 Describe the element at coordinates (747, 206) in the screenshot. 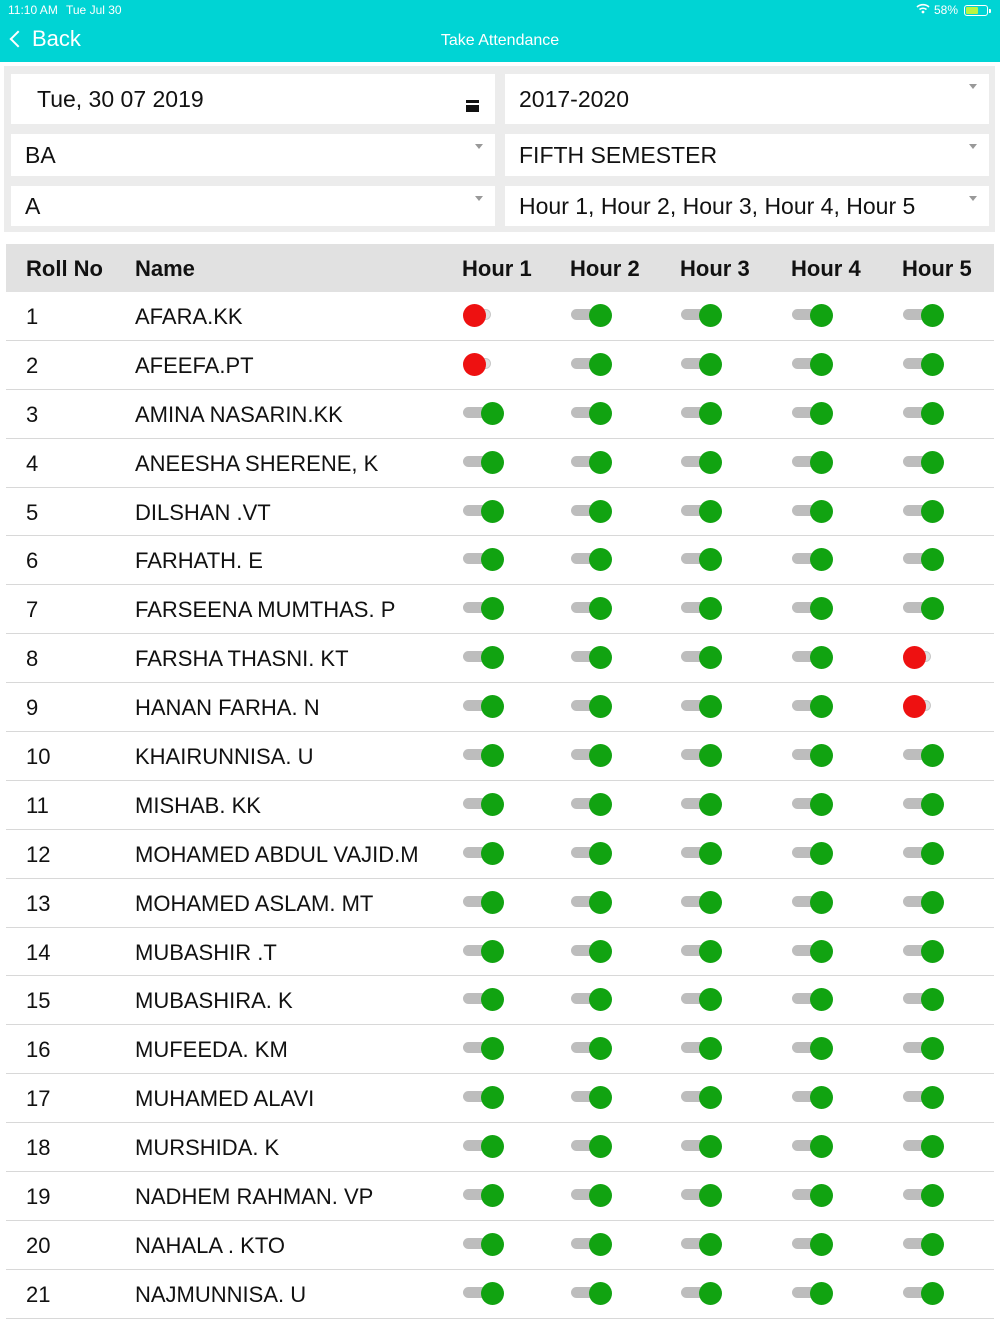

I see `hours-select: Hour 1, Hour 2, Hour 3, Hour 4, Hour 5` at that location.